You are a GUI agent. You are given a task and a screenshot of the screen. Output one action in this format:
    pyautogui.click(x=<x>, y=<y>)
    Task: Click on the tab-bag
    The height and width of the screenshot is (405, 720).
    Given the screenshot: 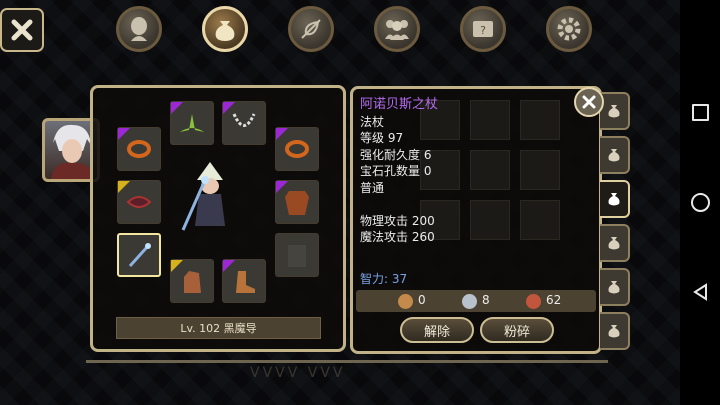 What is the action you would take?
    pyautogui.click(x=225, y=29)
    